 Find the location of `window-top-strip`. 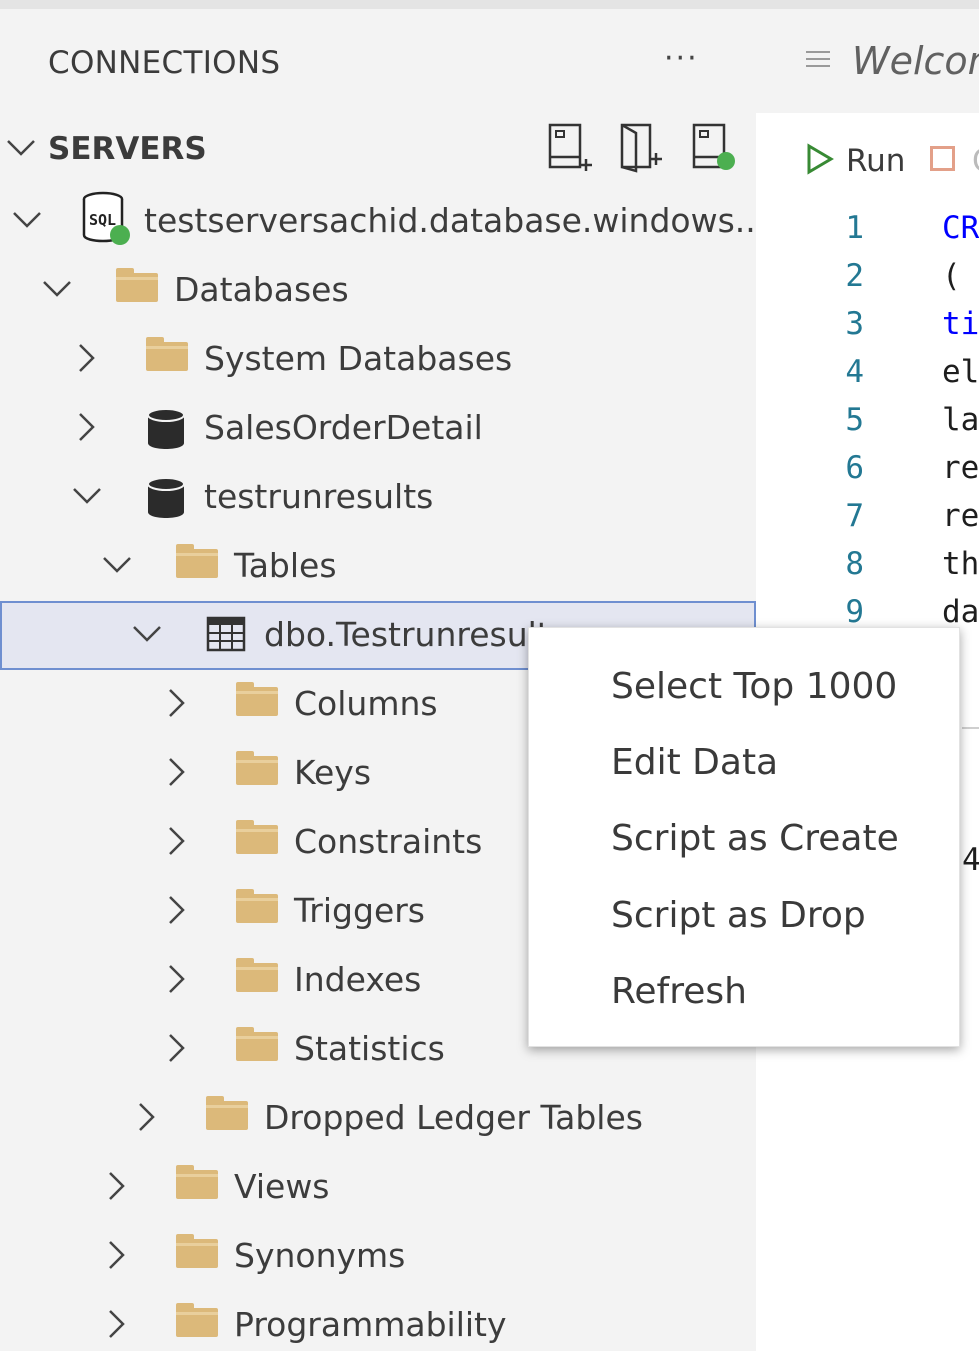

window-top-strip is located at coordinates (489, 4).